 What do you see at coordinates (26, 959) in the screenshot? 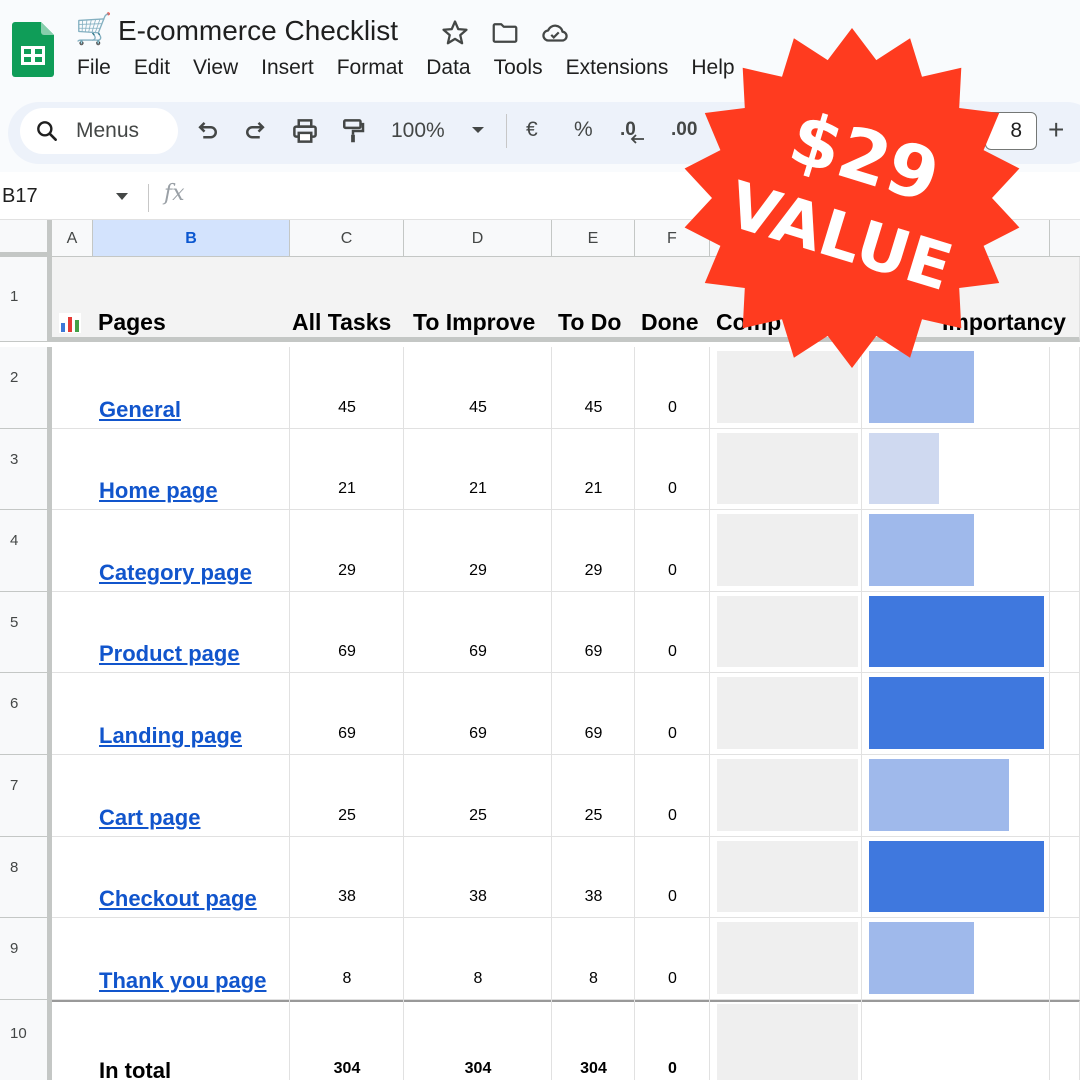
I see `row-header: 9` at bounding box center [26, 959].